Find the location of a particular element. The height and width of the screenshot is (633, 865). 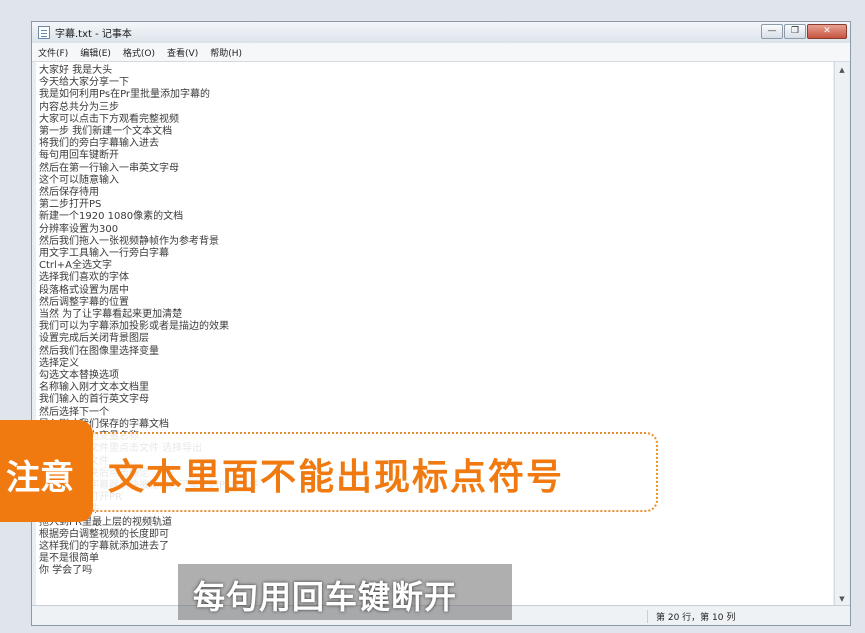

text-line: 我们可以为字幕添加投影或者是描边的效果 is located at coordinates (134, 327).